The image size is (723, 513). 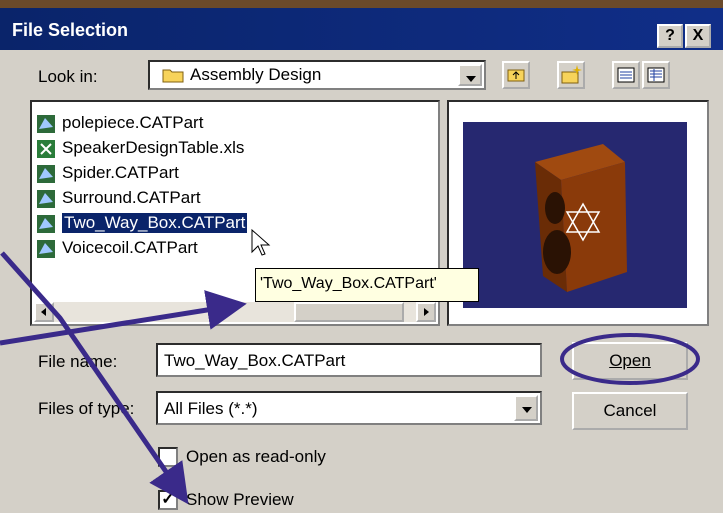 I want to click on arrow-left-icon, so click(x=43, y=312).